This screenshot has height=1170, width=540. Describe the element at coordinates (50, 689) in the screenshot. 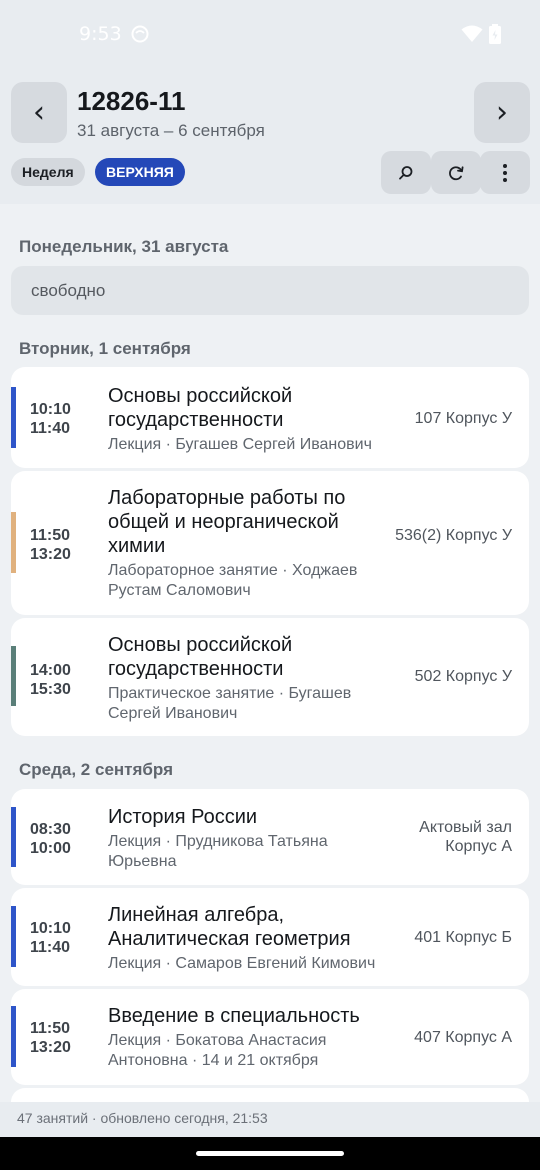

I see `lesson-end-time: 15:30` at that location.